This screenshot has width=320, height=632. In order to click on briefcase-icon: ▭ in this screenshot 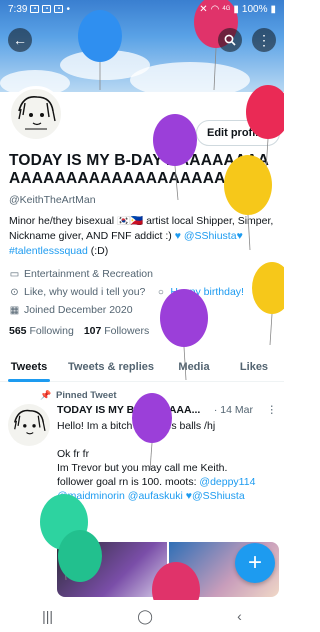, I will do `click(14, 274)`.